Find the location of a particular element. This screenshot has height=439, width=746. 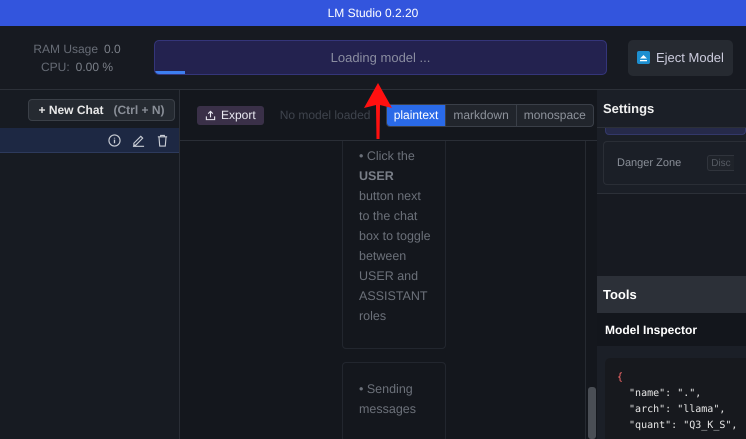

stat-value: 0.0 is located at coordinates (112, 49).